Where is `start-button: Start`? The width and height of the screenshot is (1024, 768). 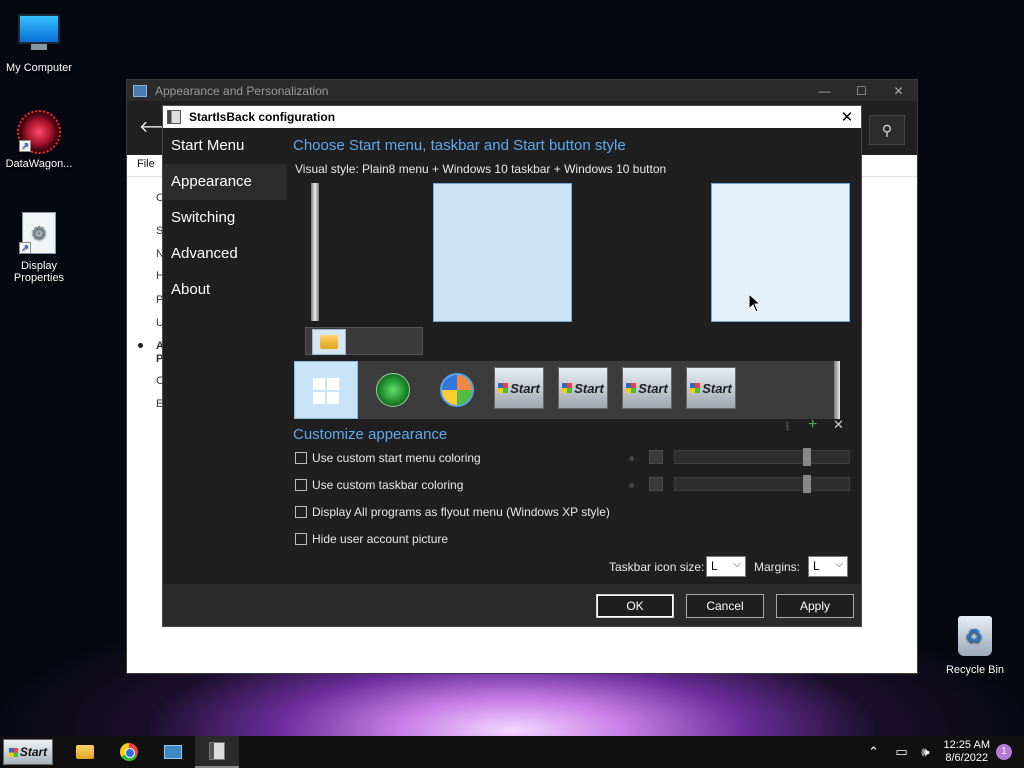
start-button: Start is located at coordinates (28, 752).